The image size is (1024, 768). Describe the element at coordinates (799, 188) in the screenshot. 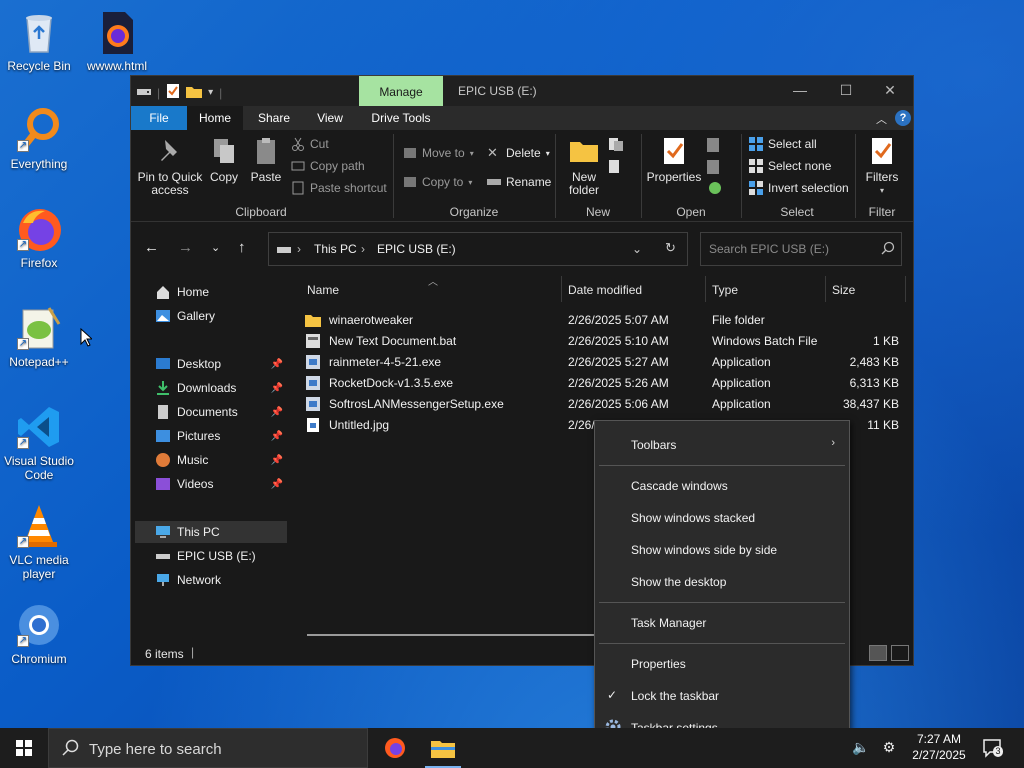

I see `invert-selection-button: Invert selection` at that location.